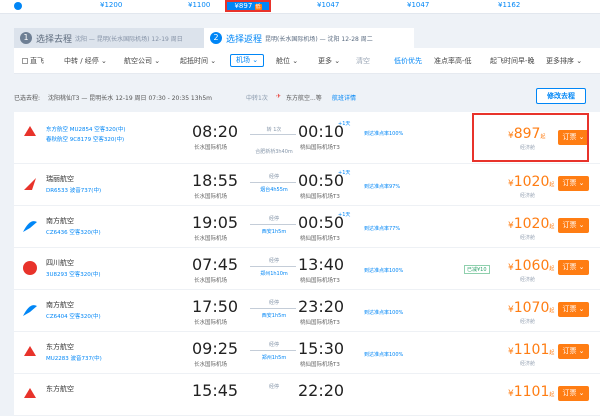  I want to click on flight-code: DR6533 波音737(中), so click(74, 191).